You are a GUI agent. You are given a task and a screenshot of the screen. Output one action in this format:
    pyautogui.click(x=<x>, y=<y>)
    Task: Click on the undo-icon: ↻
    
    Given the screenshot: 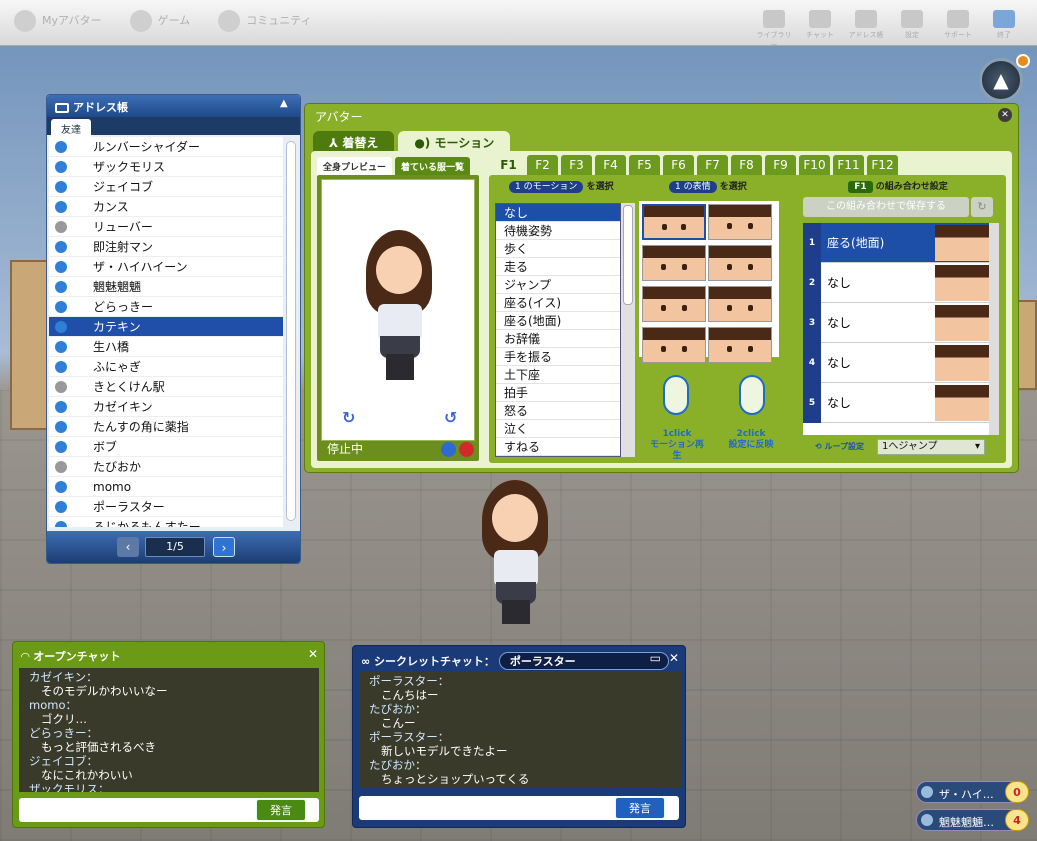 What is the action you would take?
    pyautogui.click(x=982, y=207)
    